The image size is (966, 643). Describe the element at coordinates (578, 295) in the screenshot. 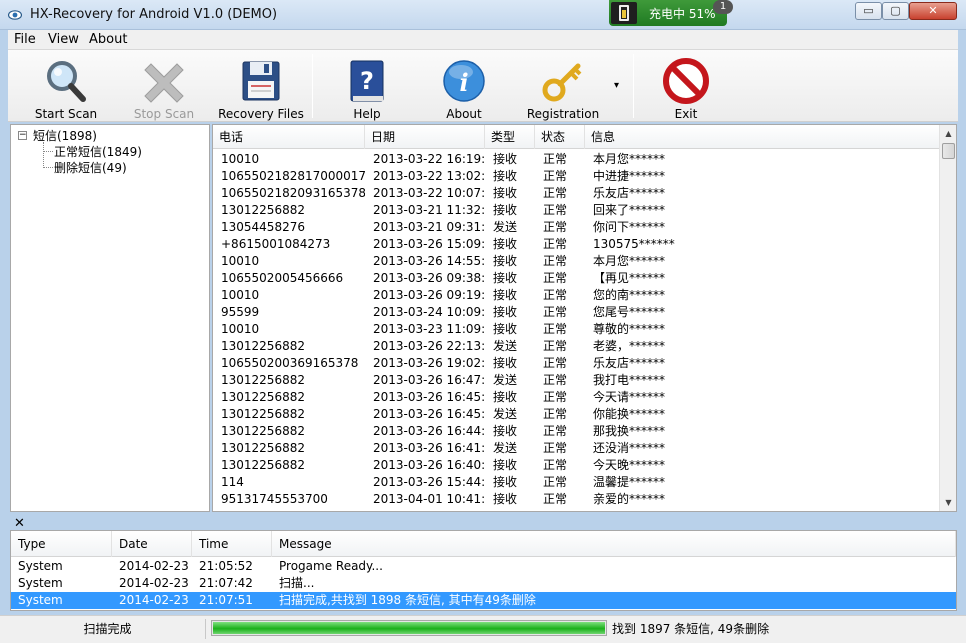

I see `sms-row: 10010 2013-03-26 09:19:57 接收 正常 您的南******` at that location.